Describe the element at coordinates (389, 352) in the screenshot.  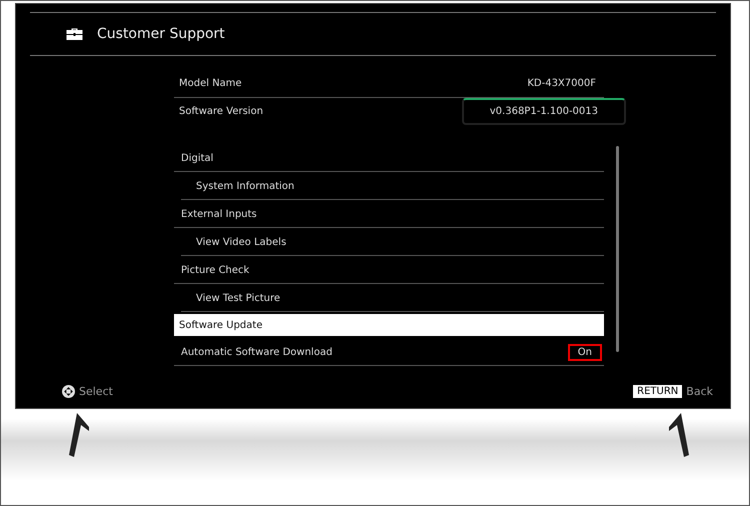
I see `menu-item: Automatic Software Download On` at that location.